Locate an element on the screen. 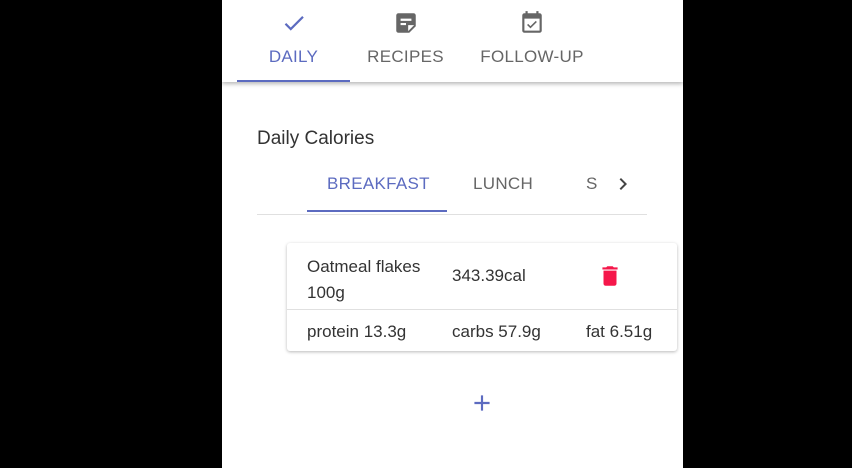 This screenshot has height=468, width=852. section-title: Daily Calories is located at coordinates (316, 138).